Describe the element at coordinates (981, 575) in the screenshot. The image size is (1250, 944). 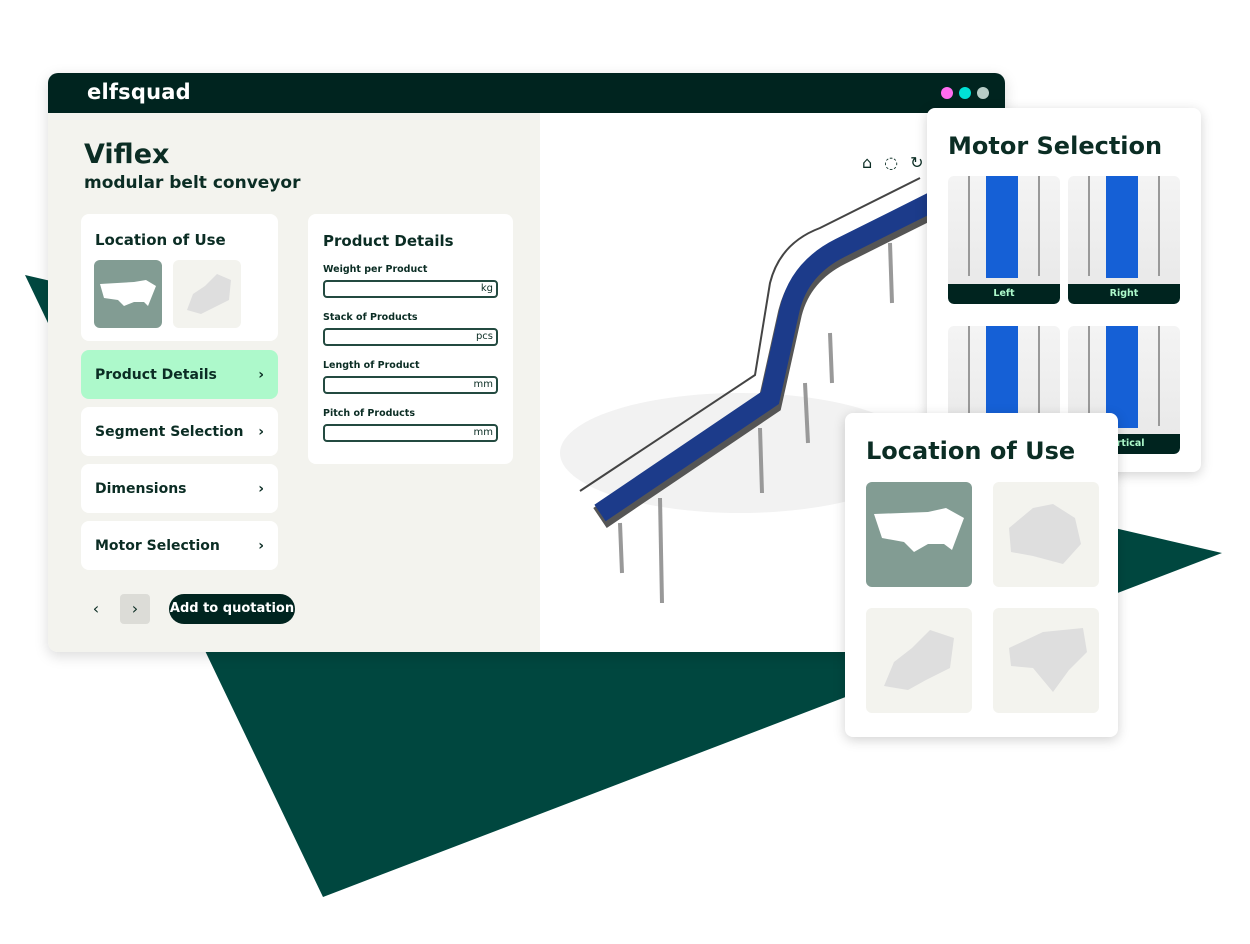
I see `location-popup: Location of Use` at that location.